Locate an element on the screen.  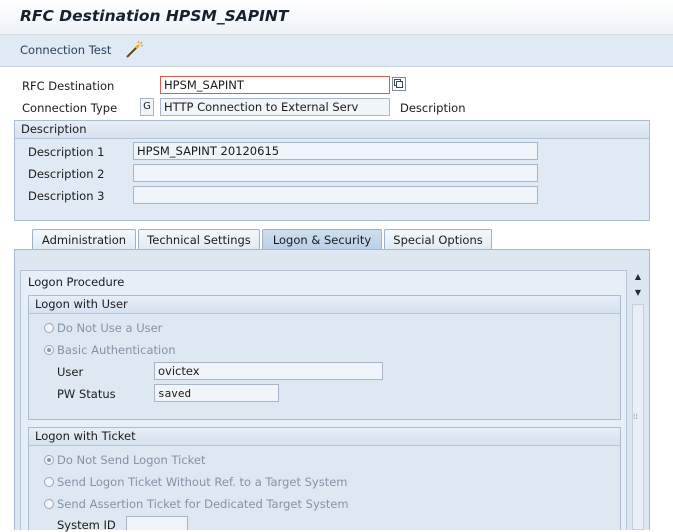
system-id-field is located at coordinates (157, 523).